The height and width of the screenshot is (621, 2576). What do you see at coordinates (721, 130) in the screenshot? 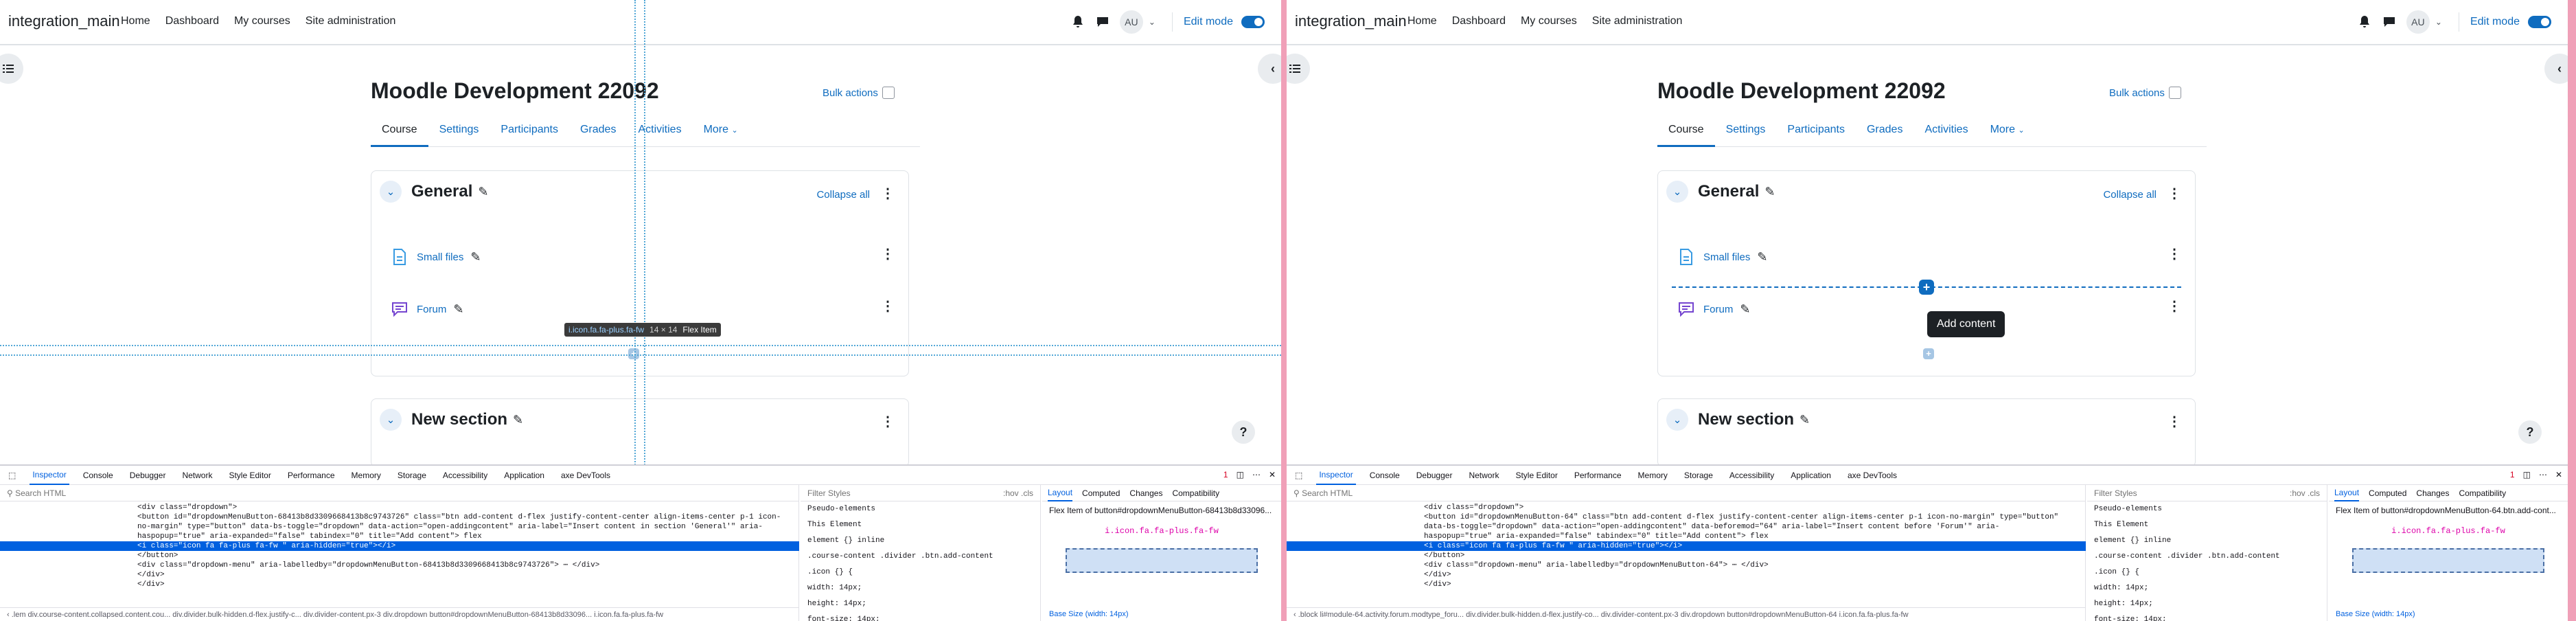
I see `tab-more: More ⌄` at bounding box center [721, 130].